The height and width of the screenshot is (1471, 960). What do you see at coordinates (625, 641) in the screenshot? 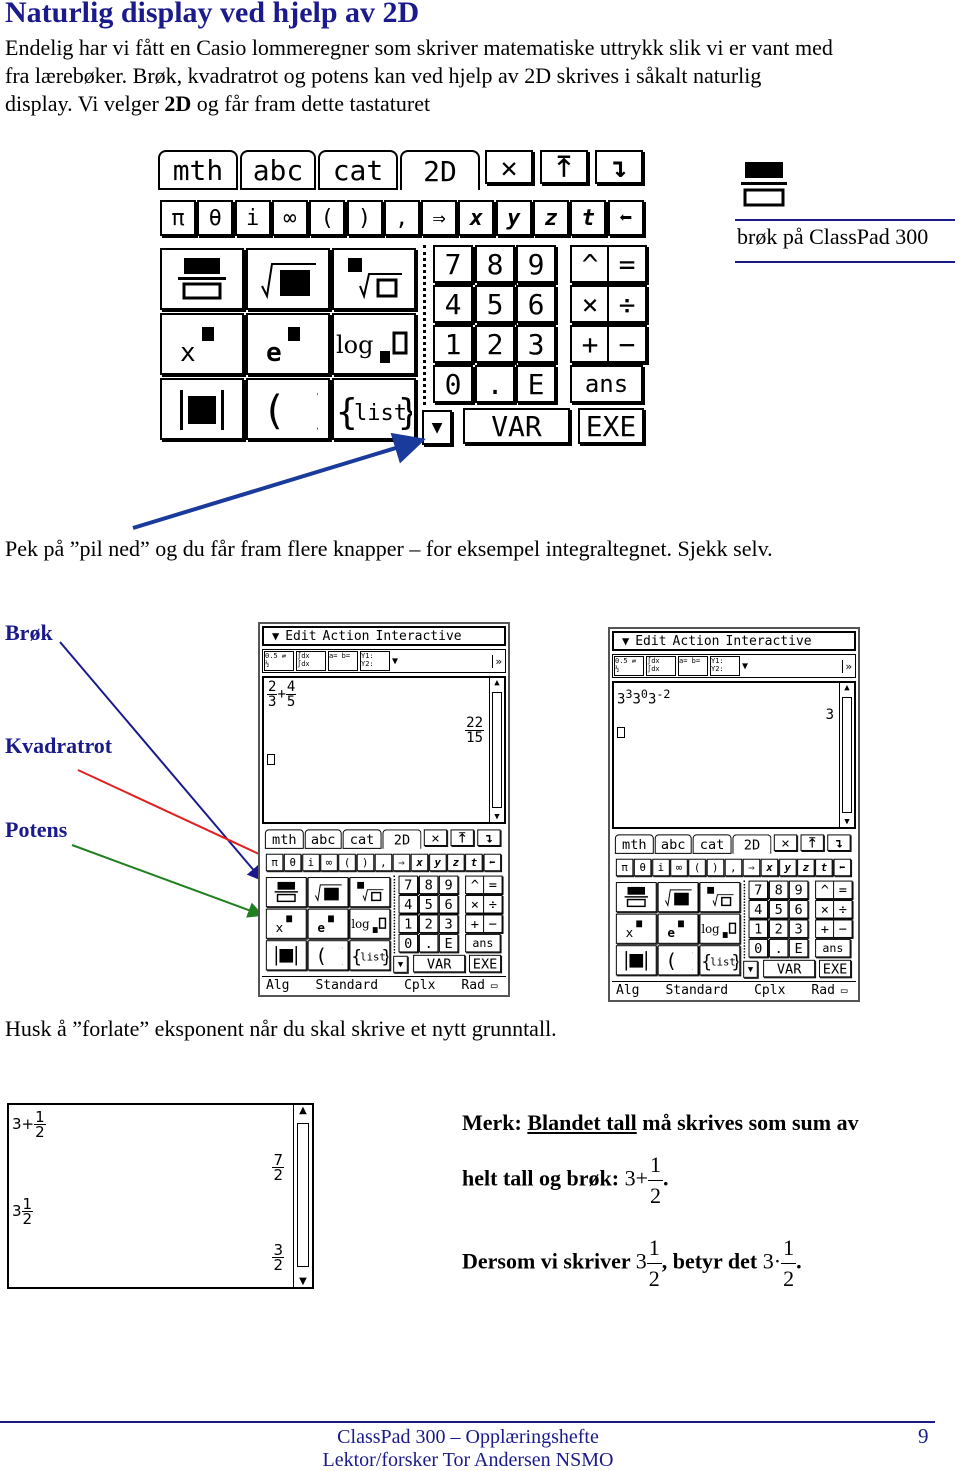
I see `menu-icon: ▼` at bounding box center [625, 641].